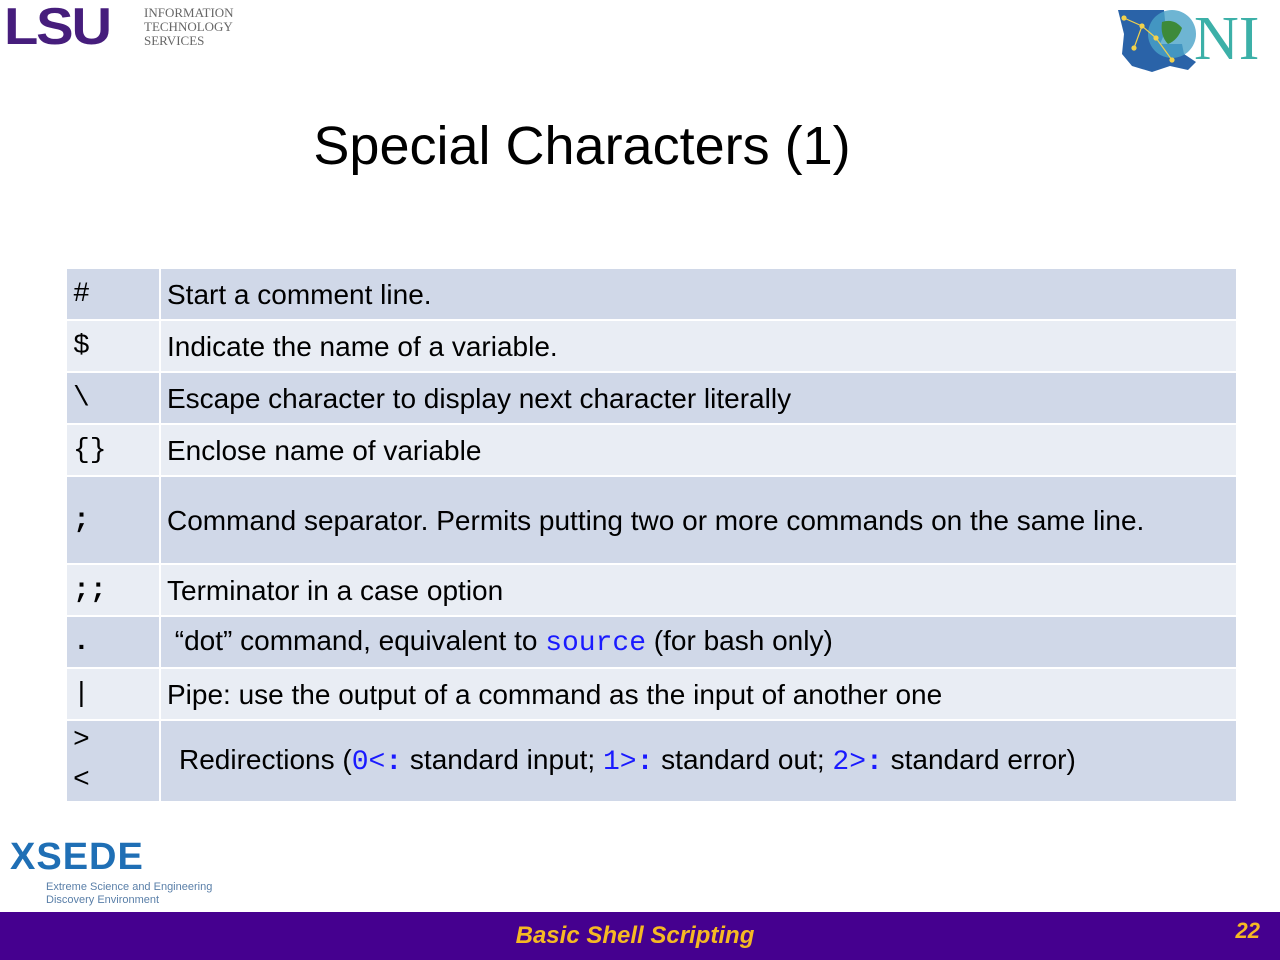 This screenshot has height=960, width=1280. I want to click on symbol-cell: ;, so click(113, 520).